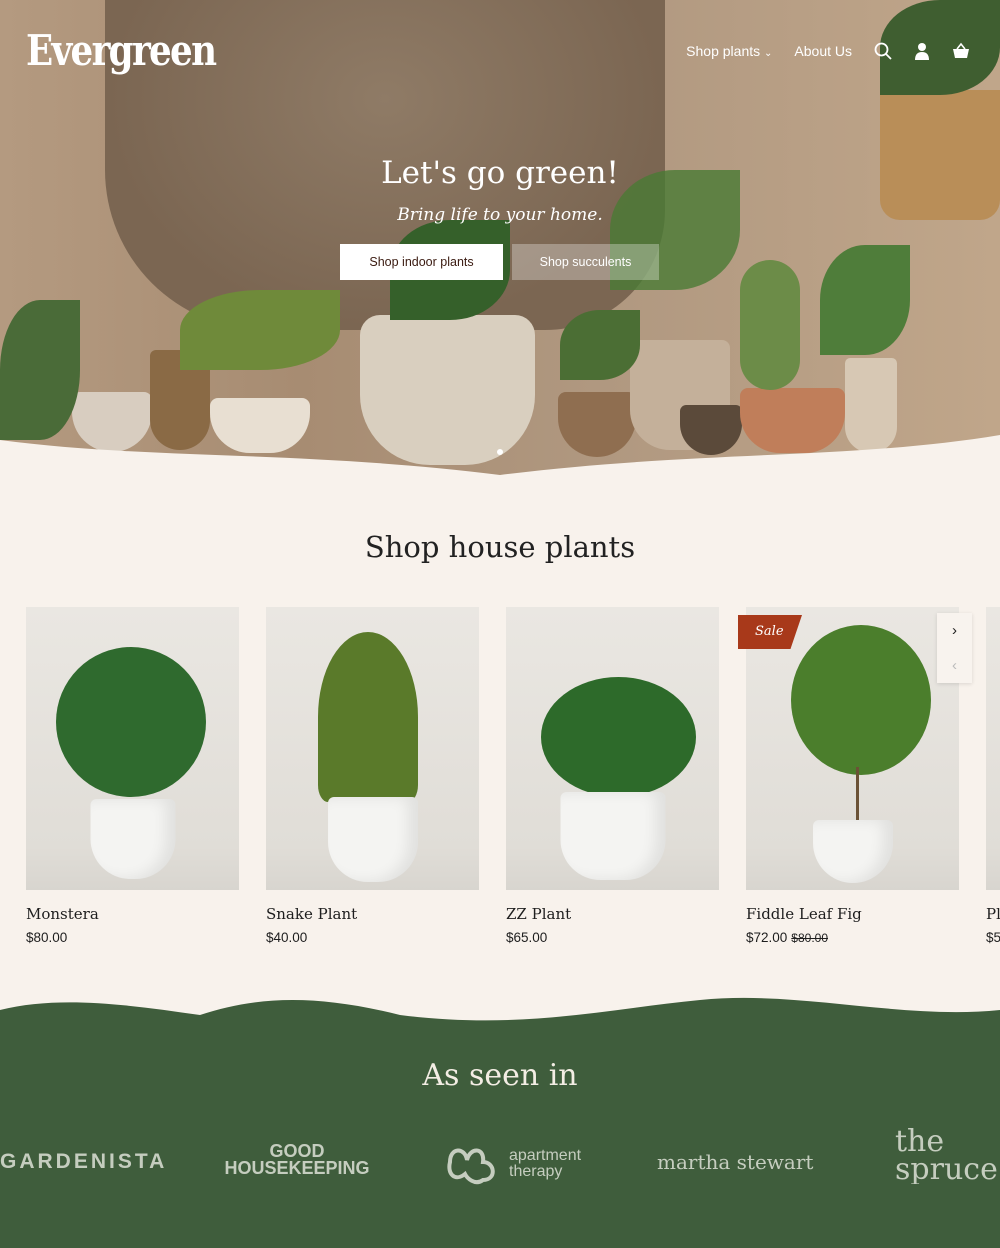 This screenshot has height=1248, width=1000. What do you see at coordinates (852, 937) in the screenshot?
I see `product-price: $72.00 $80.00` at bounding box center [852, 937].